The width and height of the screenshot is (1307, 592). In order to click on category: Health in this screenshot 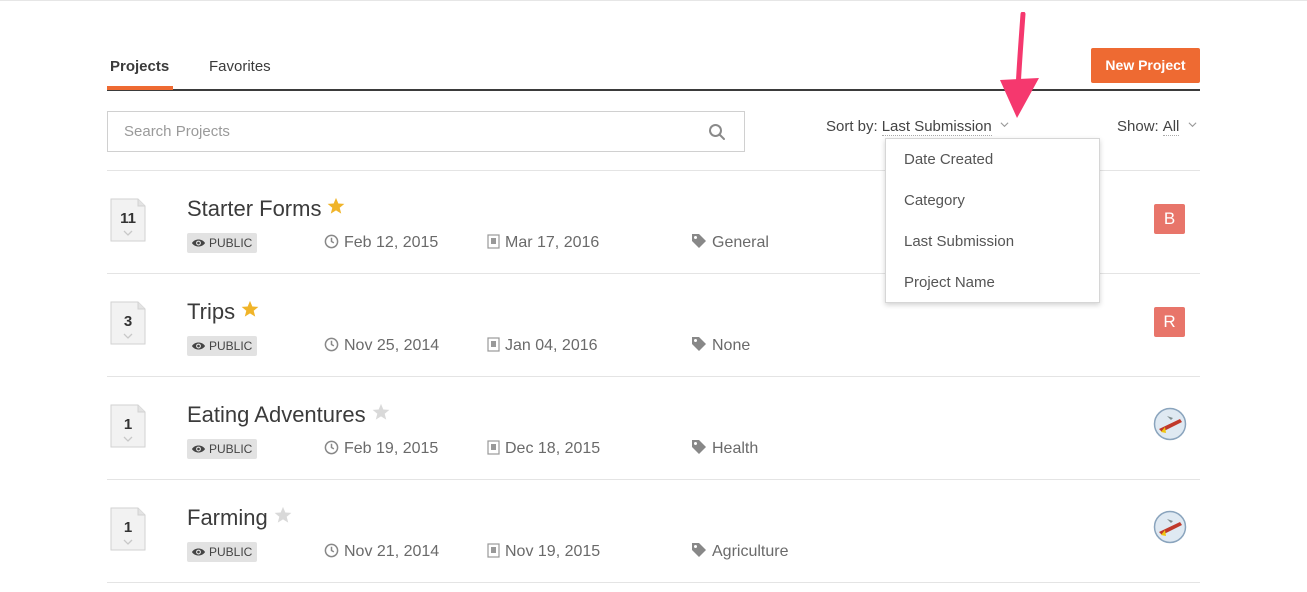, I will do `click(724, 449)`.